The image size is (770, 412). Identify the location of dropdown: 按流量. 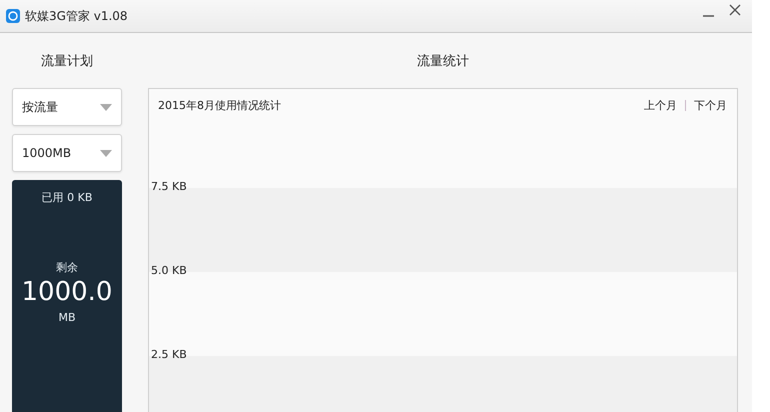
(67, 107).